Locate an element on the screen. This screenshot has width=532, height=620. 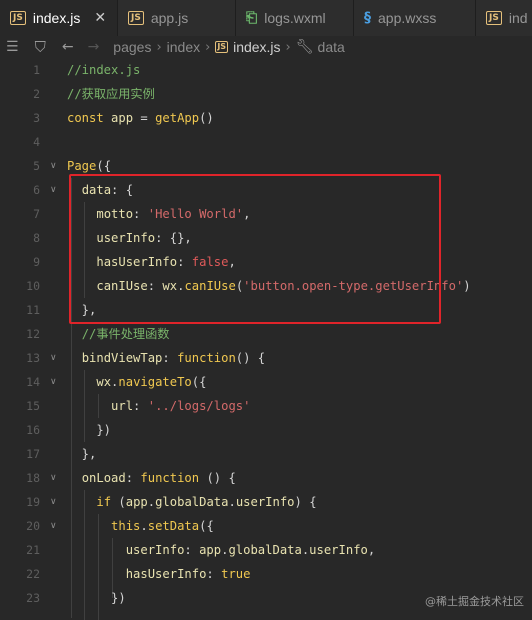
code-text: bindViewTap: function() { is located at coordinates (166, 358).